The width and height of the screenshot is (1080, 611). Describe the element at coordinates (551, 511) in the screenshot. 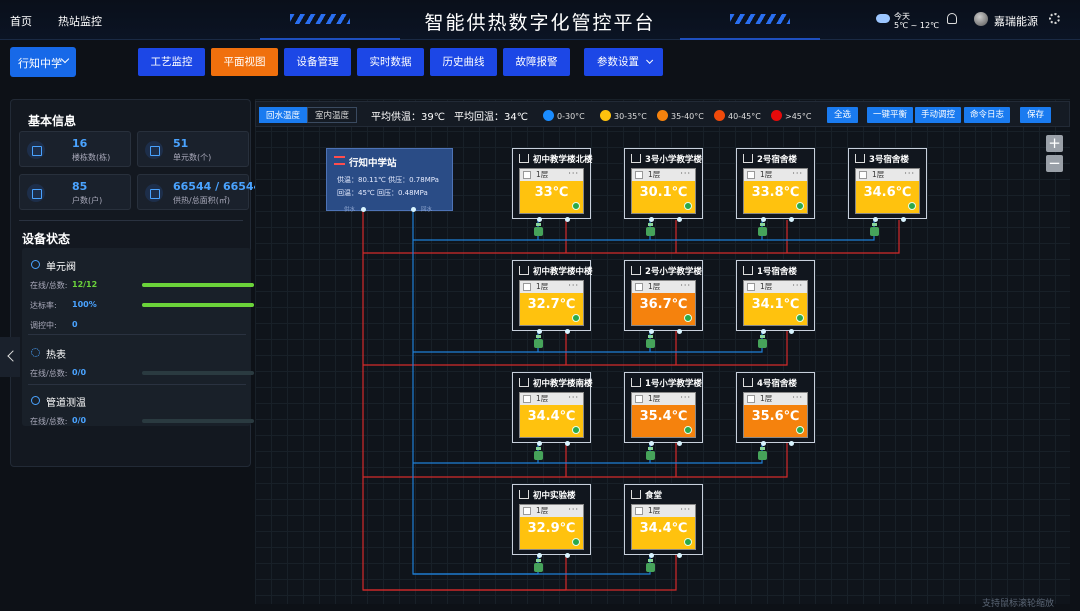

I see `floor-bar: 1层 ···` at that location.